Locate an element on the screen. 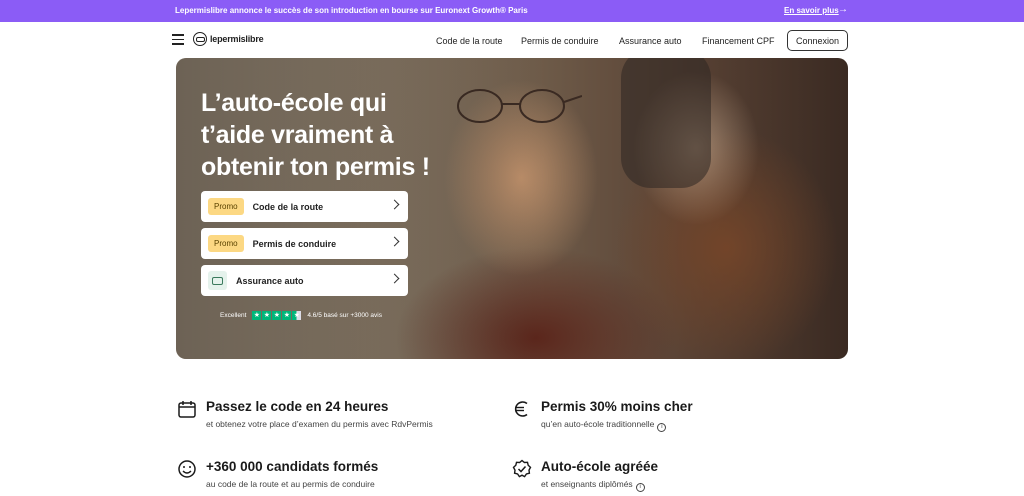  cta-permis-de-conduire: Promo Permis de conduire is located at coordinates (304, 243).